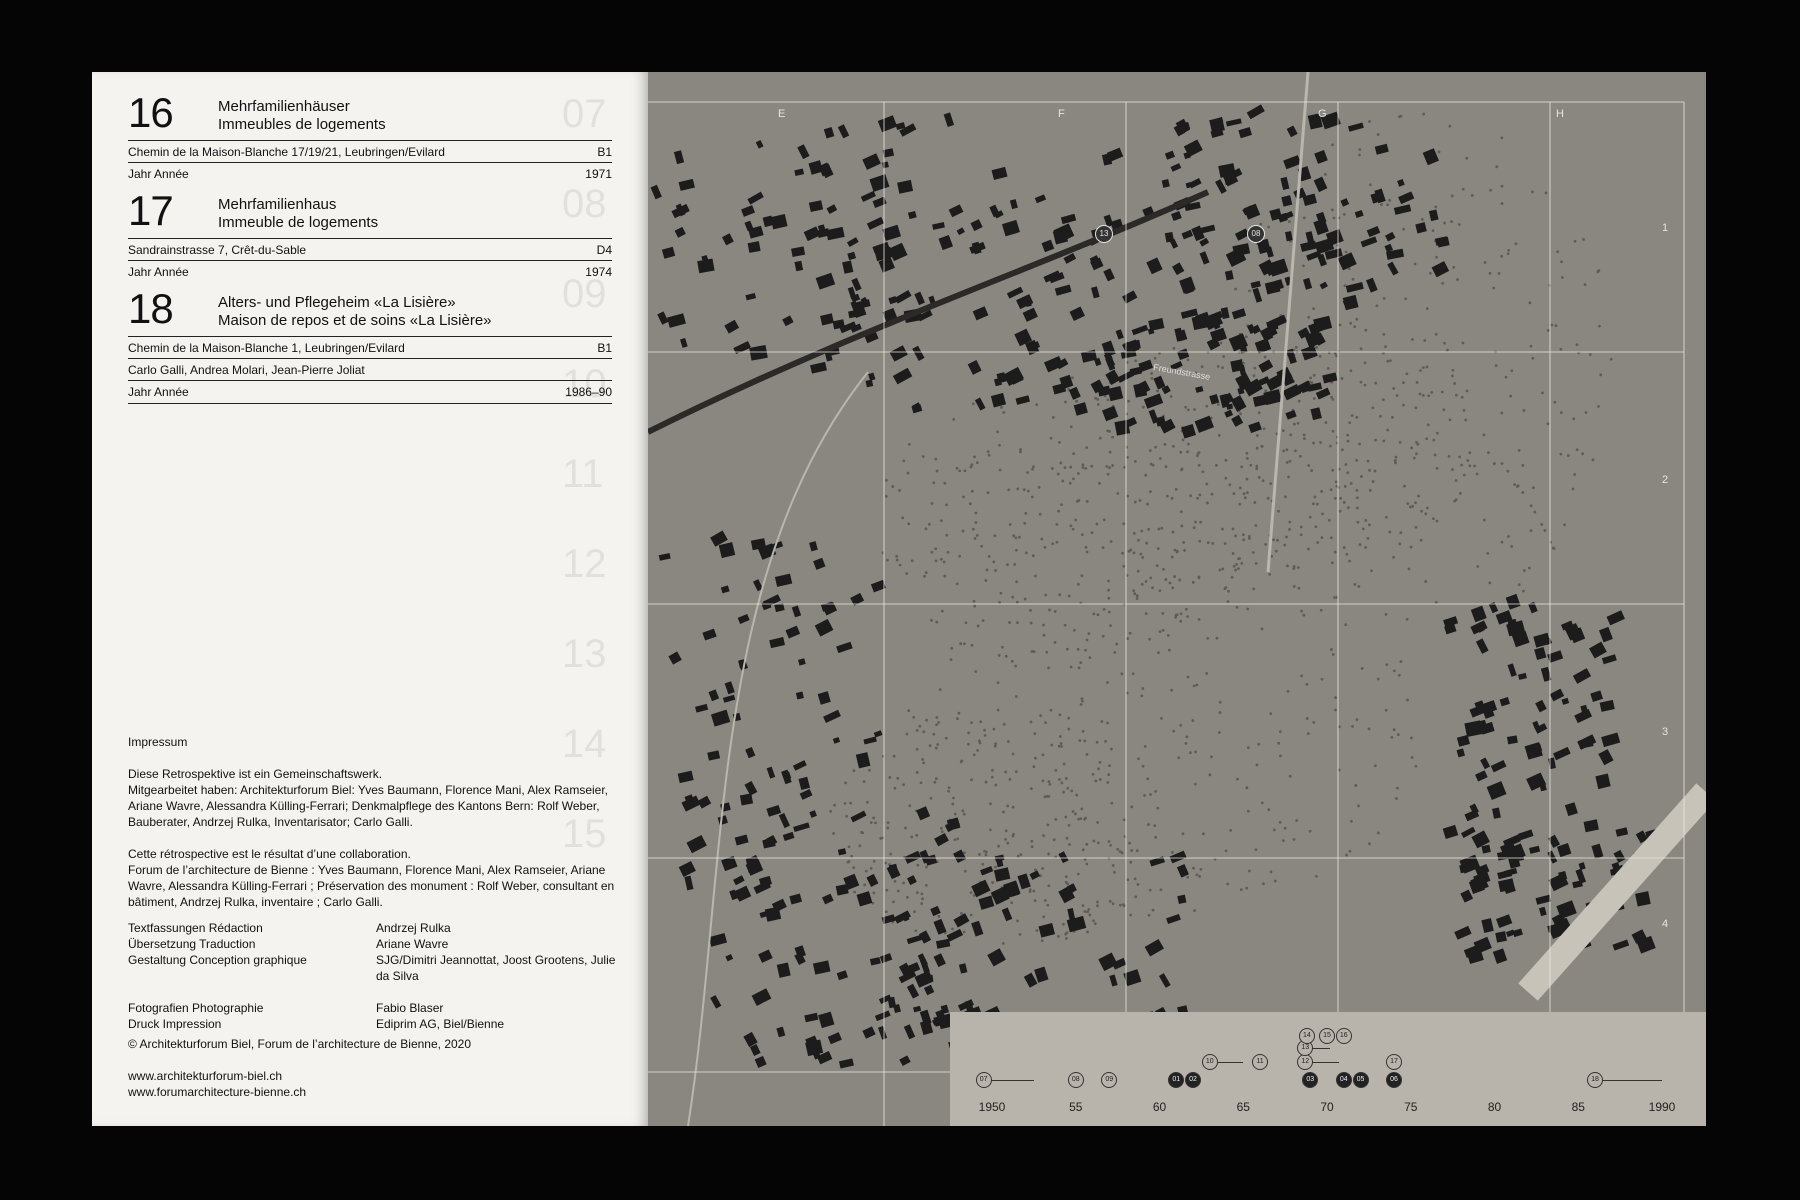  What do you see at coordinates (1076, 1107) in the screenshot?
I see `timeline-year-label: 55` at bounding box center [1076, 1107].